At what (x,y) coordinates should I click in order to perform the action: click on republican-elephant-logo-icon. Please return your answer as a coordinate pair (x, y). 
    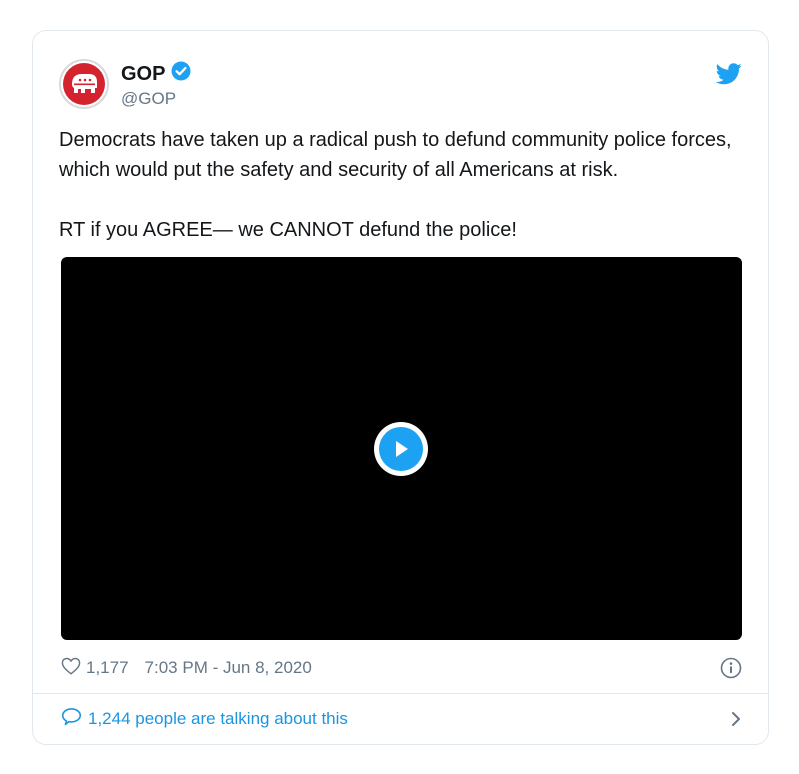
    Looking at the image, I should click on (84, 84).